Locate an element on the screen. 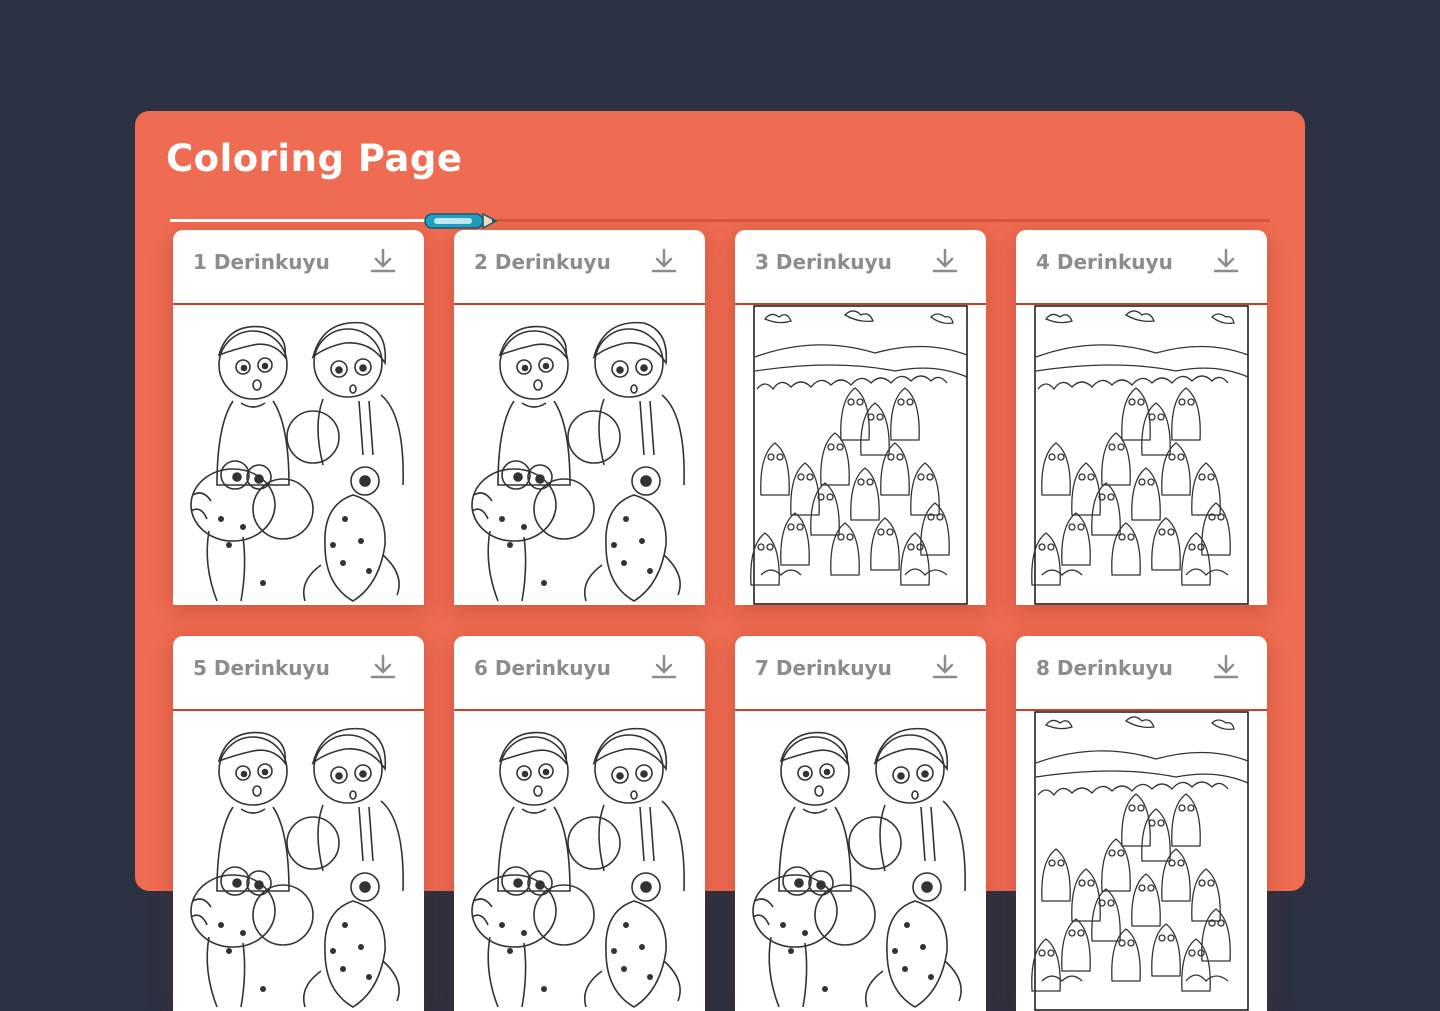 The image size is (1440, 1011). gallery-card-1: 1 Derinkuyu is located at coordinates (298, 417).